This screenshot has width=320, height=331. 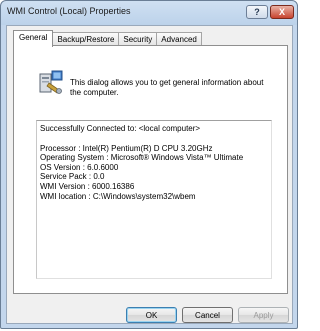 What do you see at coordinates (72, 177) in the screenshot?
I see `service-pack-info: Service Pack : 0.0` at bounding box center [72, 177].